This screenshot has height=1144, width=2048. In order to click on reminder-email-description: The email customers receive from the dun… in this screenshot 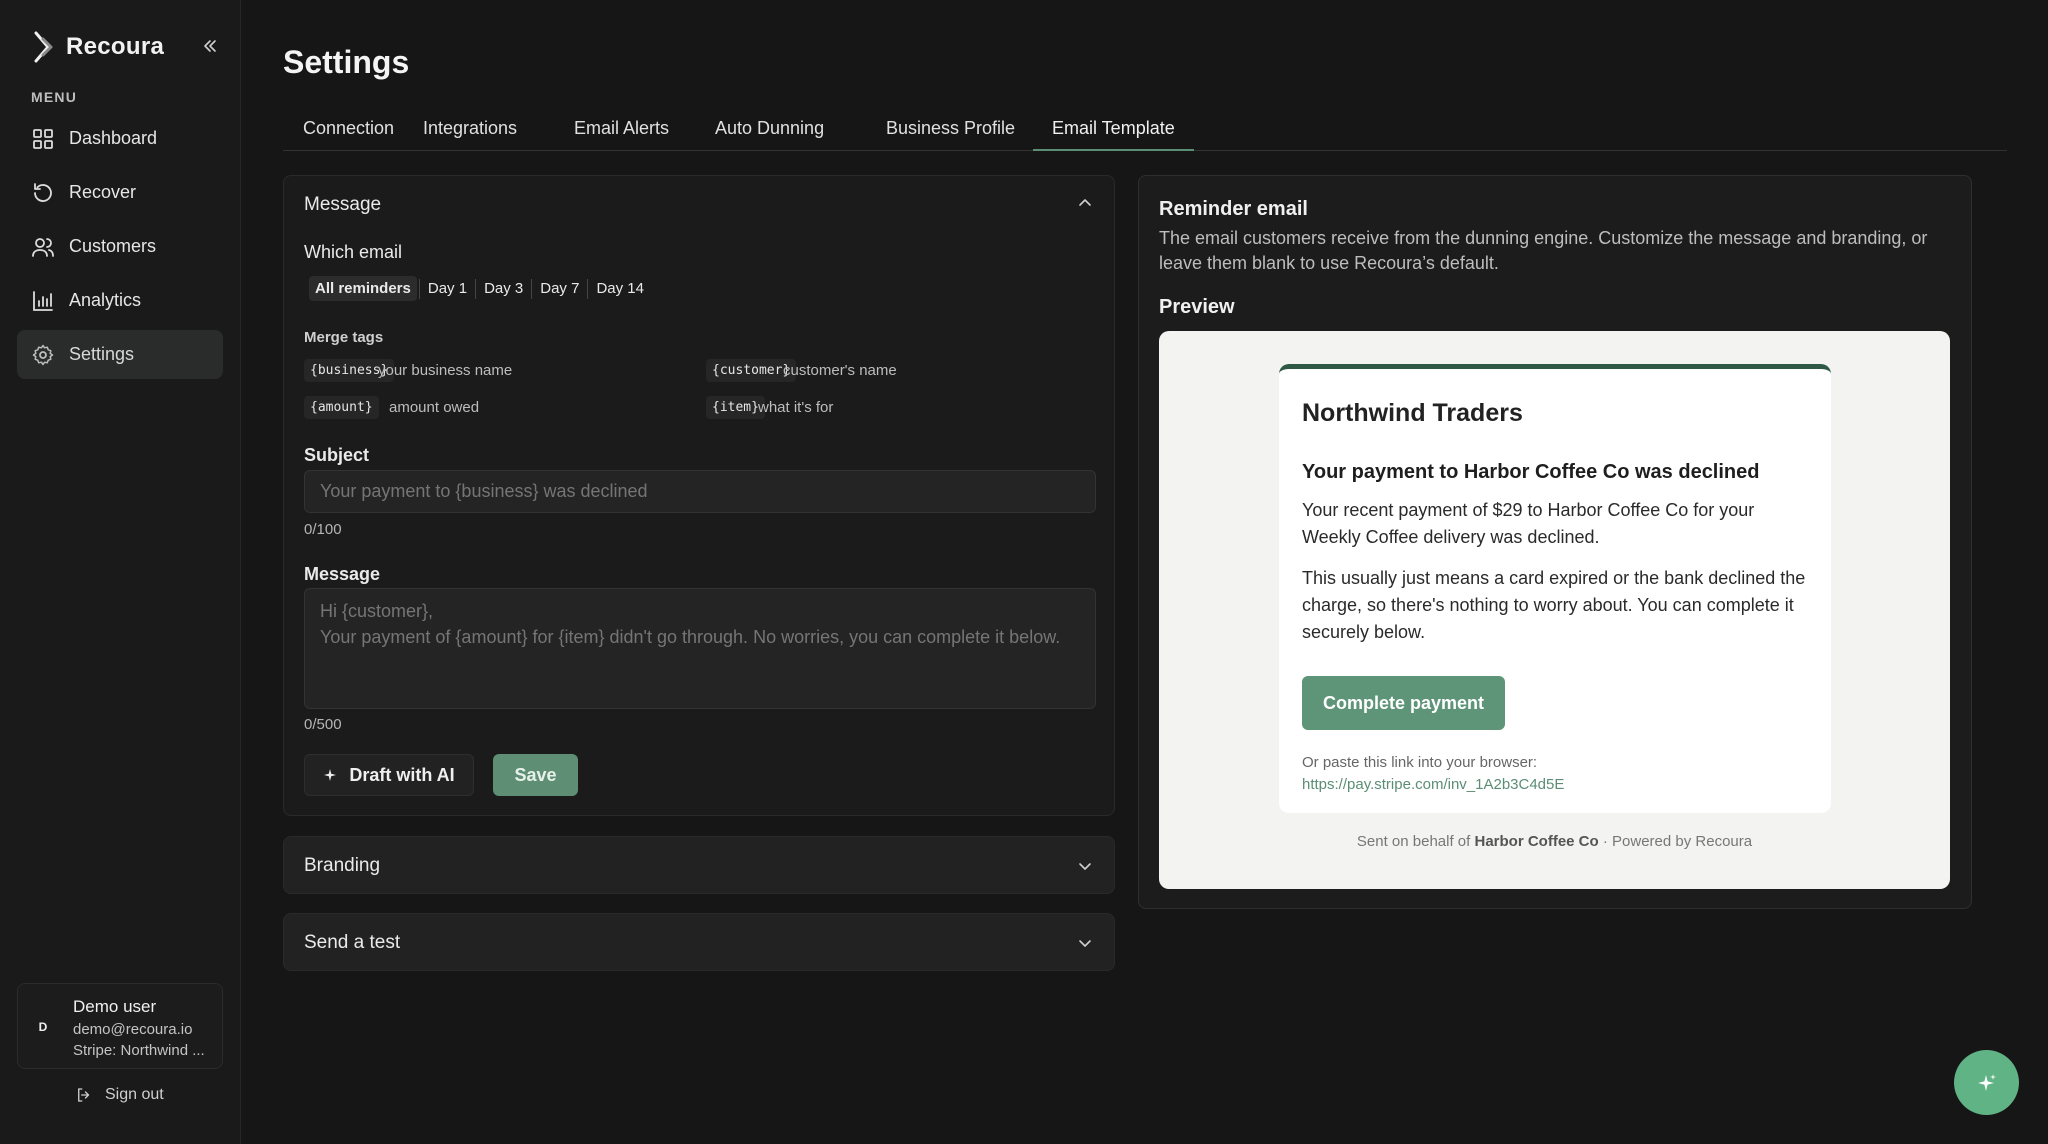, I will do `click(1543, 250)`.